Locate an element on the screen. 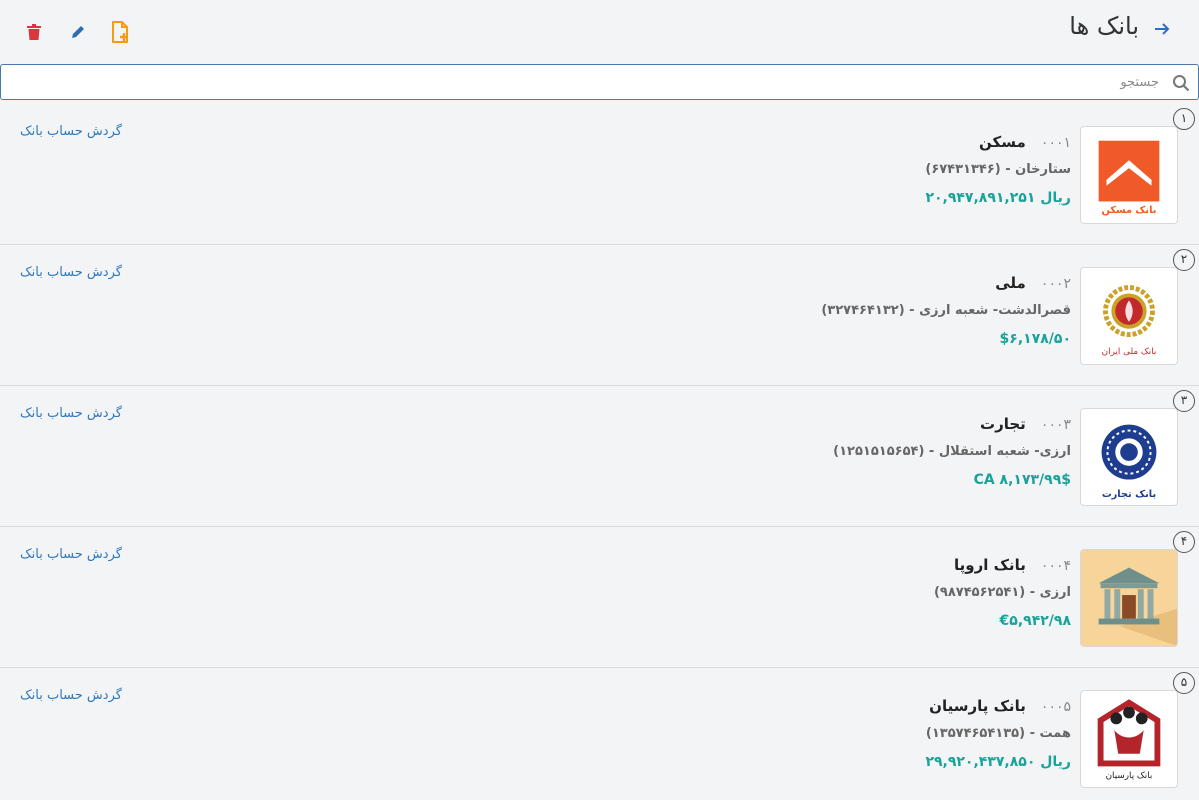 Image resolution: width=1199 pixels, height=800 pixels. add-file-button is located at coordinates (120, 32).